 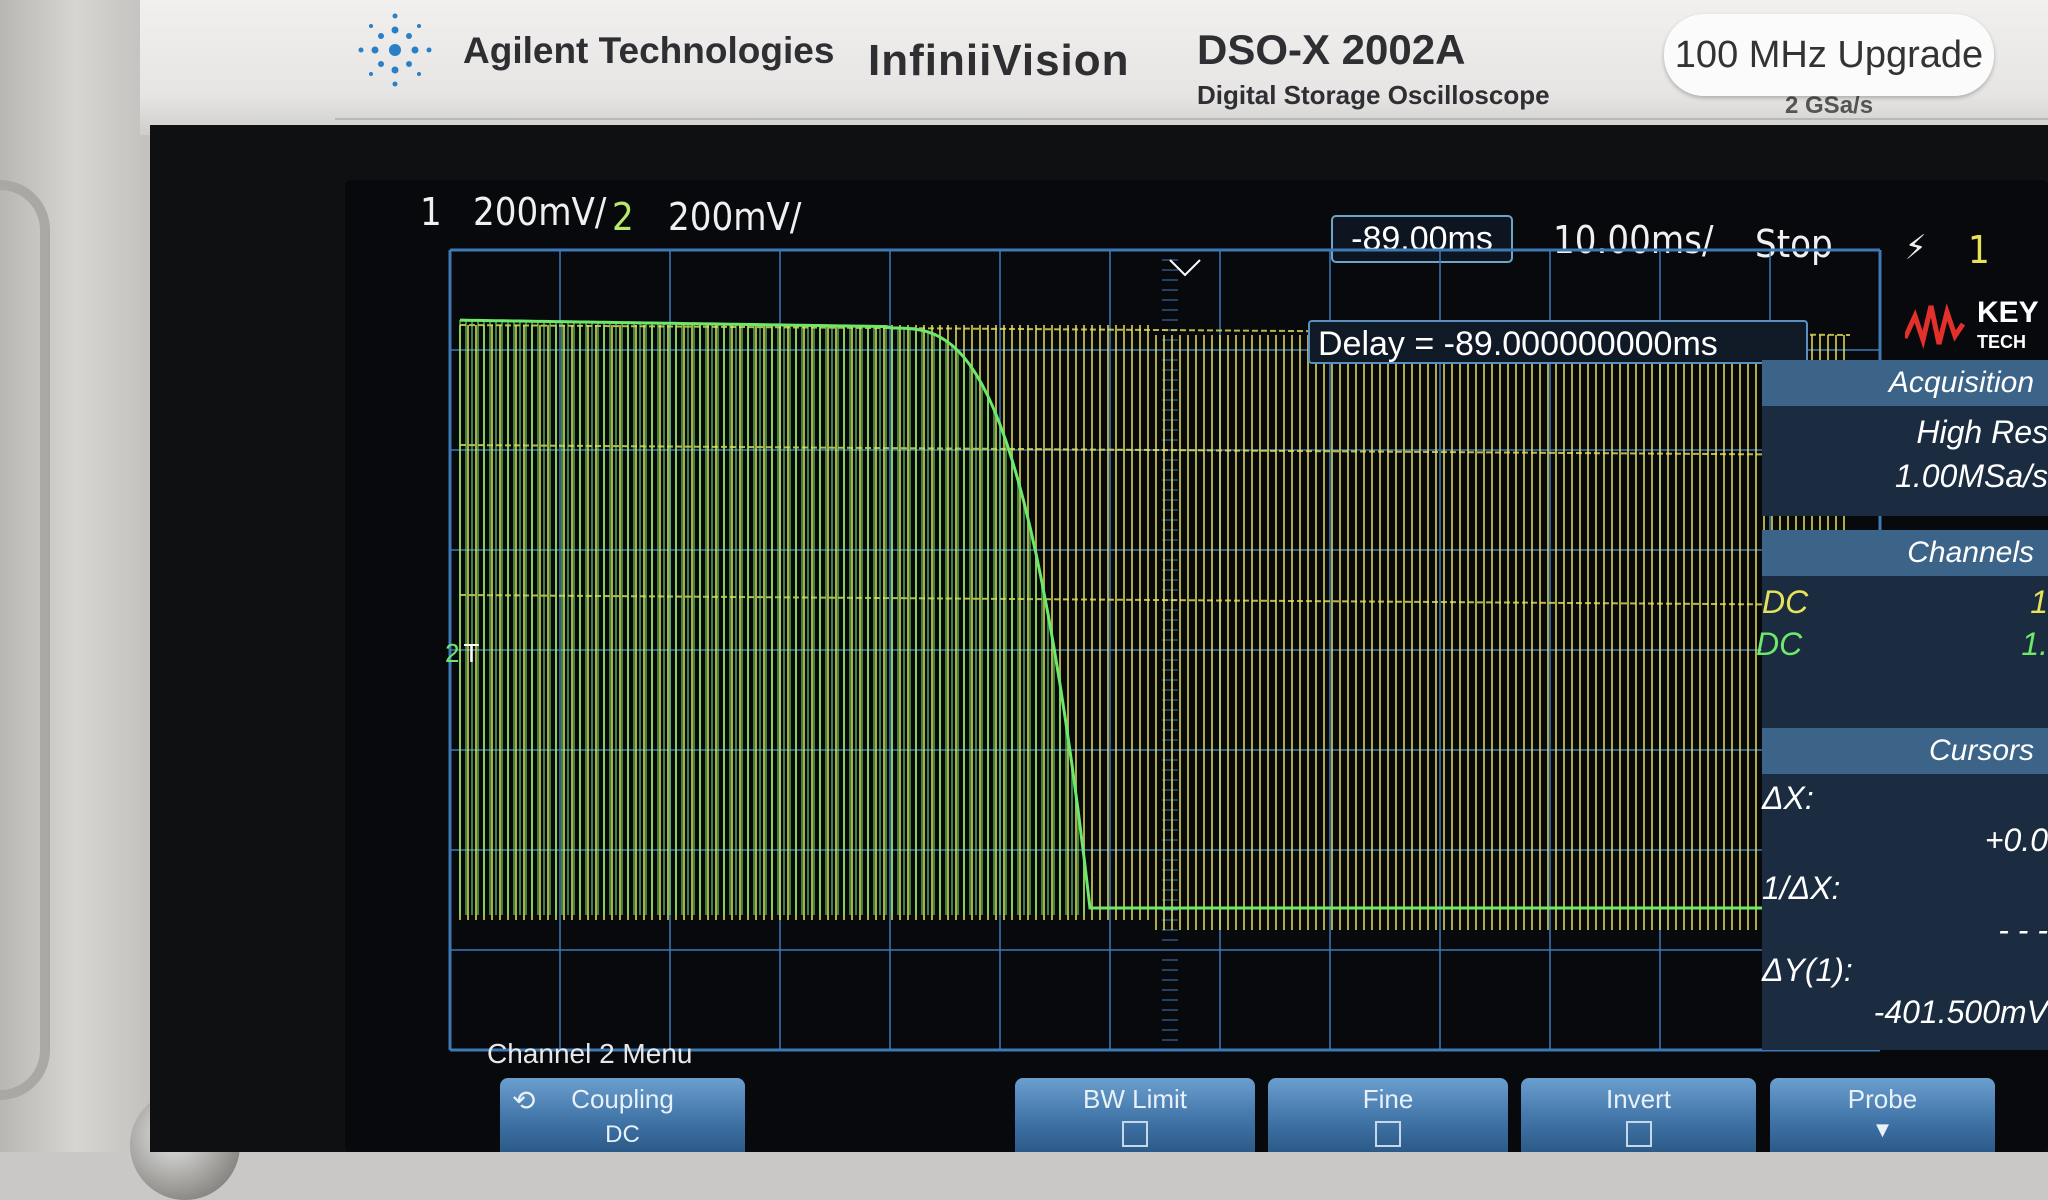 What do you see at coordinates (1785, 602) in the screenshot?
I see `channel1-coupling: DC` at bounding box center [1785, 602].